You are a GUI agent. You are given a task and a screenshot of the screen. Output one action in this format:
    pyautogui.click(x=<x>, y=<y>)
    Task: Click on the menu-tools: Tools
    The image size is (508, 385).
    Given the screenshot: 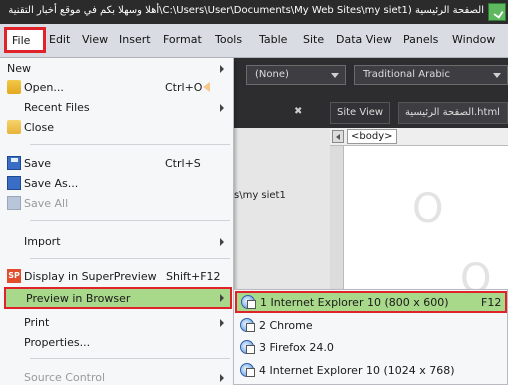 What is the action you would take?
    pyautogui.click(x=228, y=39)
    